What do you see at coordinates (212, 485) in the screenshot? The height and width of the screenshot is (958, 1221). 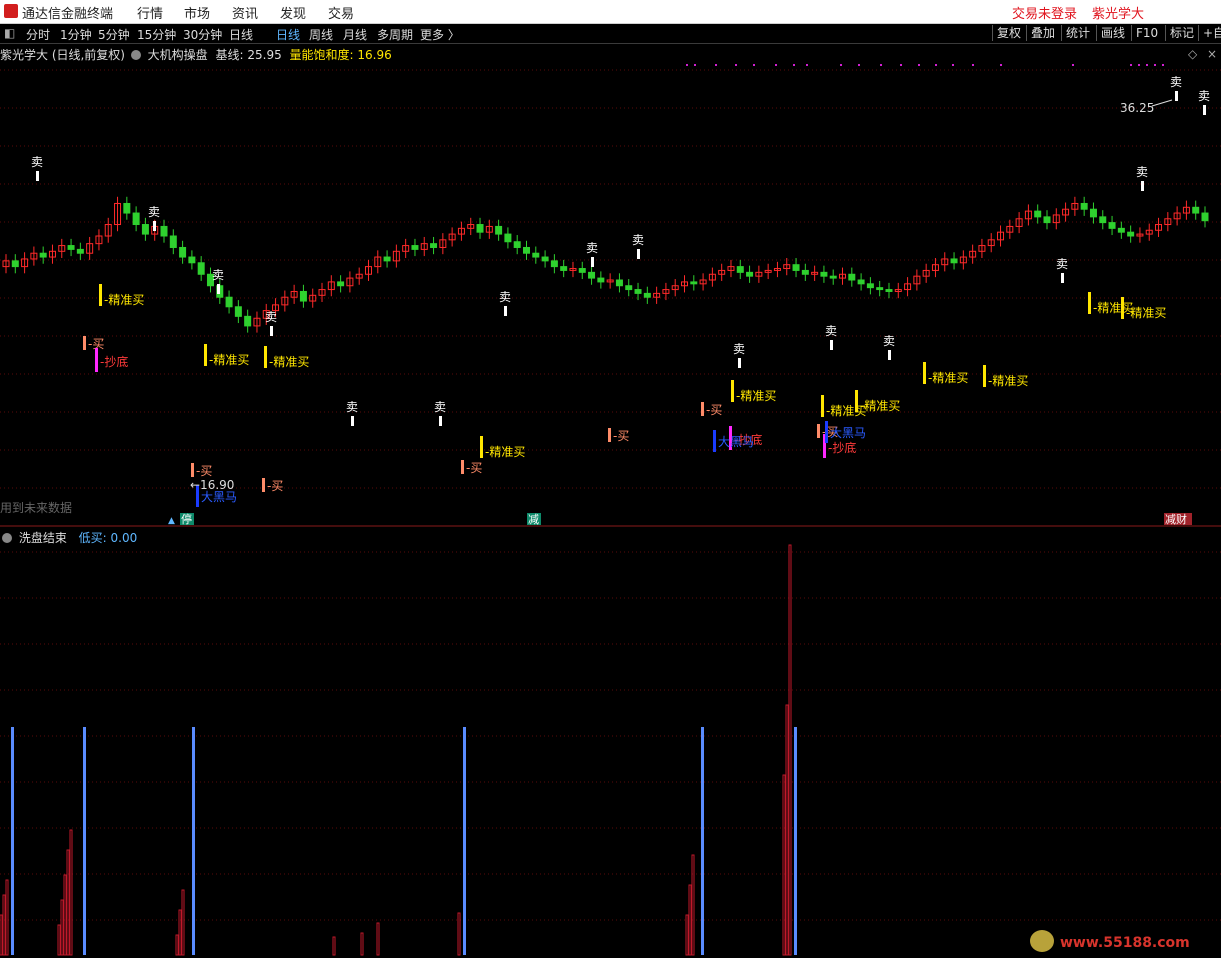 I see `low-price-label: ←16.90` at bounding box center [212, 485].